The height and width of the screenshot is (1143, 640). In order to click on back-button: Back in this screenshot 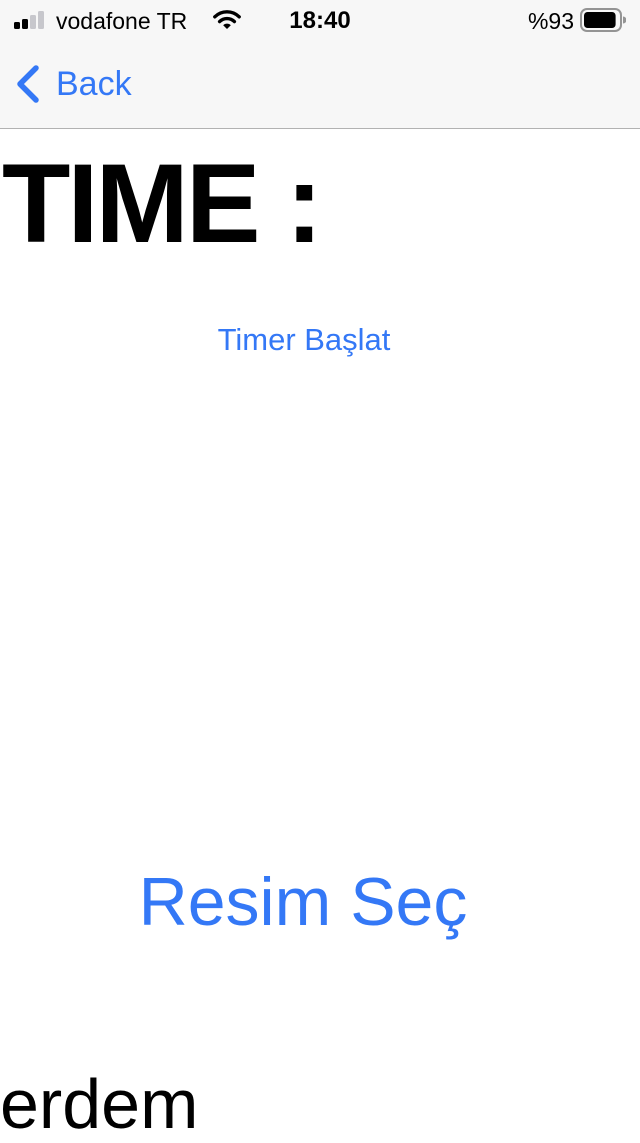, I will do `click(73, 84)`.